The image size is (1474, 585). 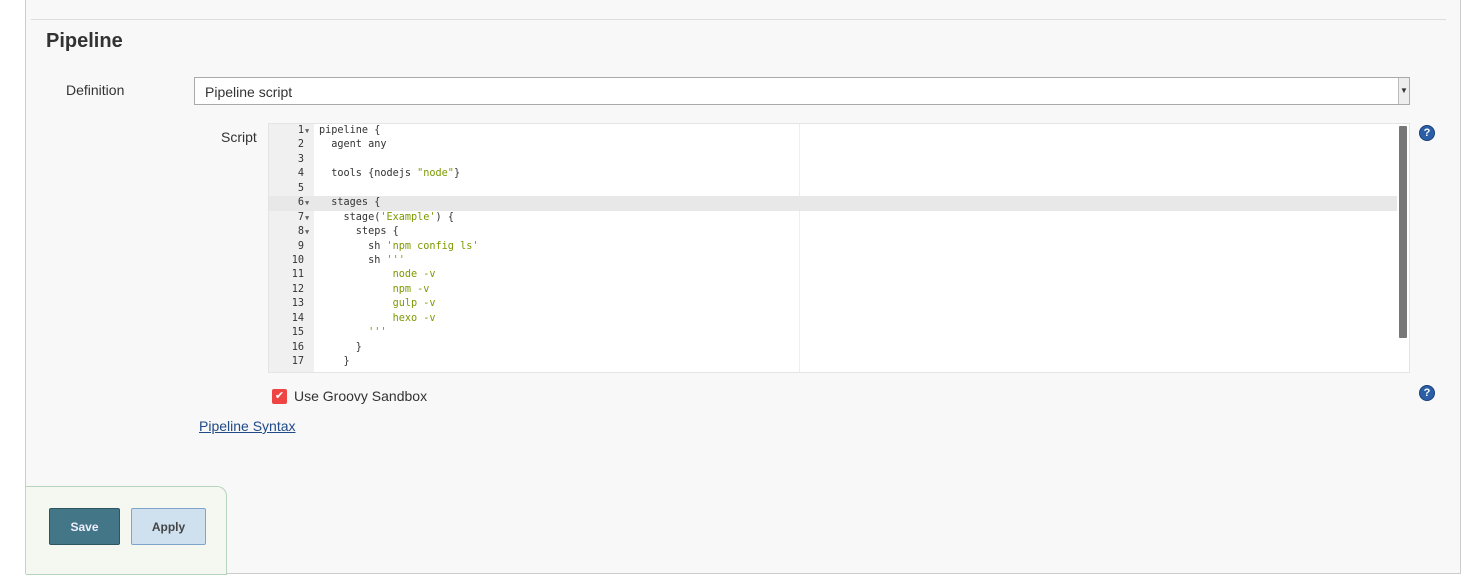 I want to click on code-text: agent any, so click(x=353, y=145).